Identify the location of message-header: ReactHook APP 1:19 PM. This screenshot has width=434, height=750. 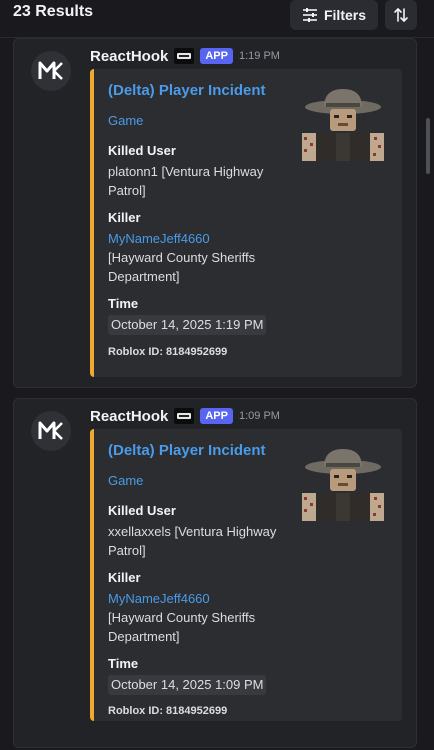
(185, 56).